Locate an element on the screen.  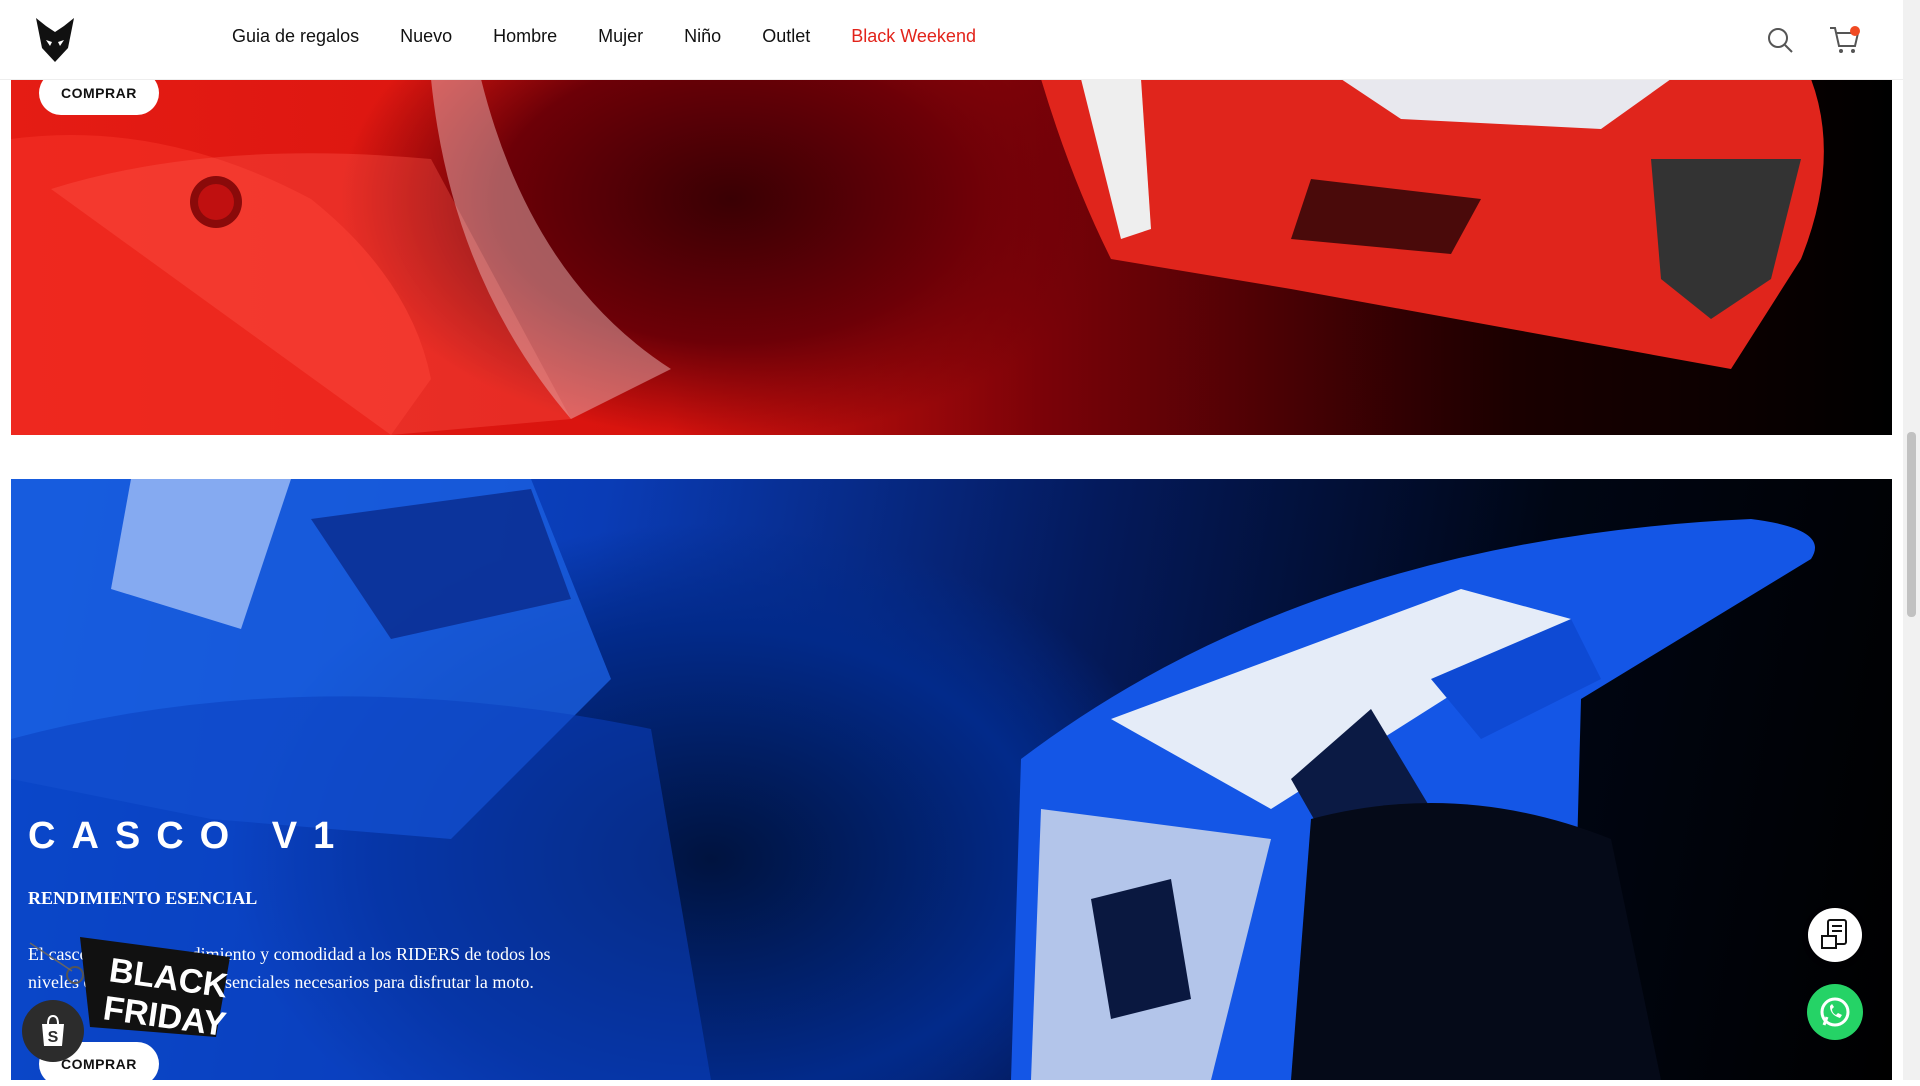
search-icon is located at coordinates (1780, 40).